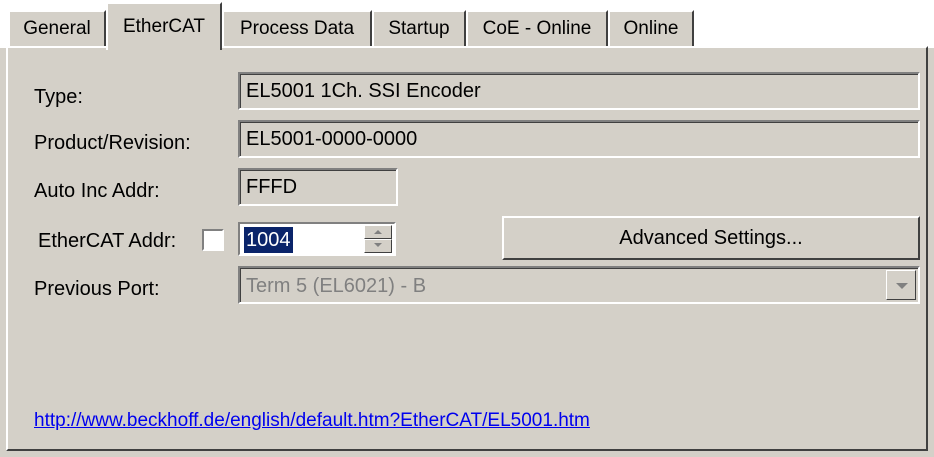 The height and width of the screenshot is (457, 934). I want to click on type-label: Type:, so click(58, 97).